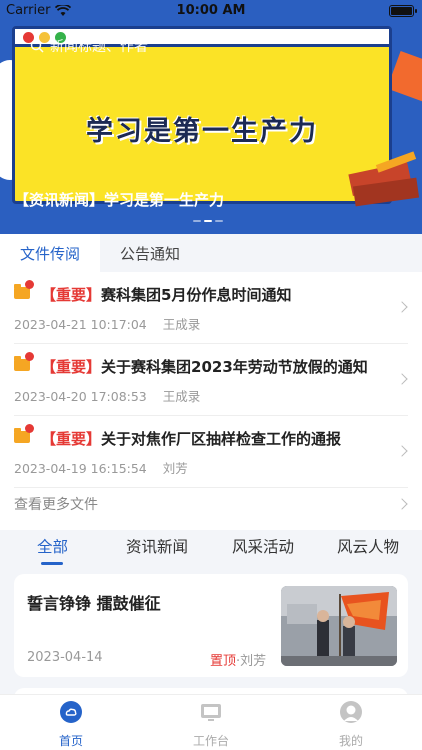  What do you see at coordinates (211, 712) in the screenshot?
I see `monitor-icon` at bounding box center [211, 712].